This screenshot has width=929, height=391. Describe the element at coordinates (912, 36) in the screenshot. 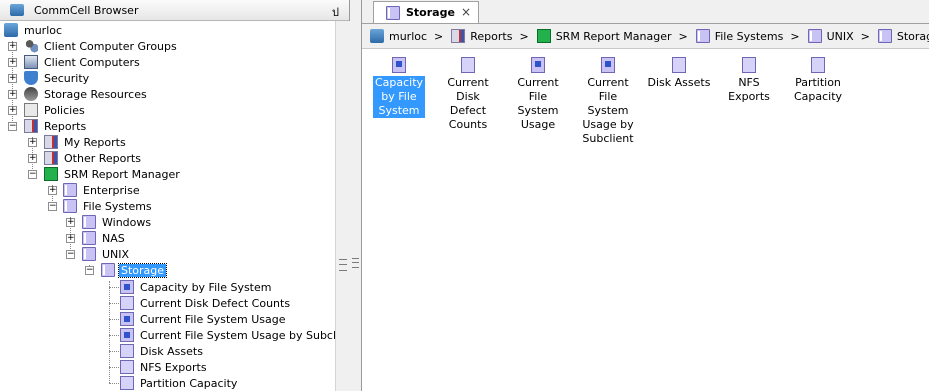

I see `breadcrumb-label: Storage` at that location.